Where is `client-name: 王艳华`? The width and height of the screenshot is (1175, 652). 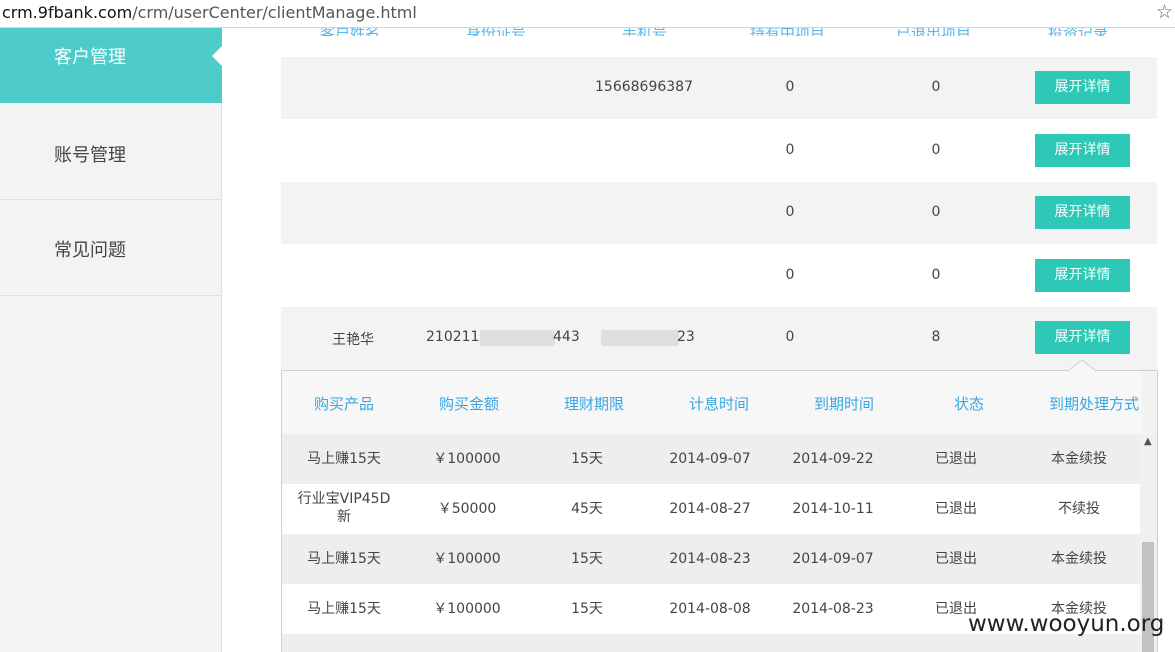
client-name: 王艳华 is located at coordinates (353, 340).